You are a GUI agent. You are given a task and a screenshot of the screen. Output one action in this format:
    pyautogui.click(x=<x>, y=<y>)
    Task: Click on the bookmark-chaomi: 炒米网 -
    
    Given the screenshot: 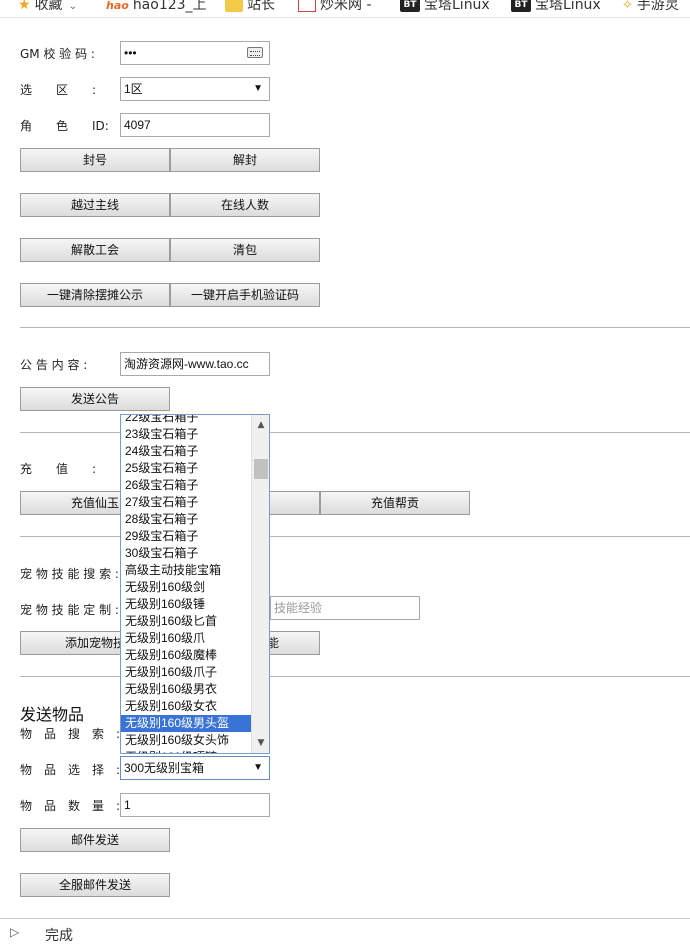 What is the action you would take?
    pyautogui.click(x=335, y=7)
    